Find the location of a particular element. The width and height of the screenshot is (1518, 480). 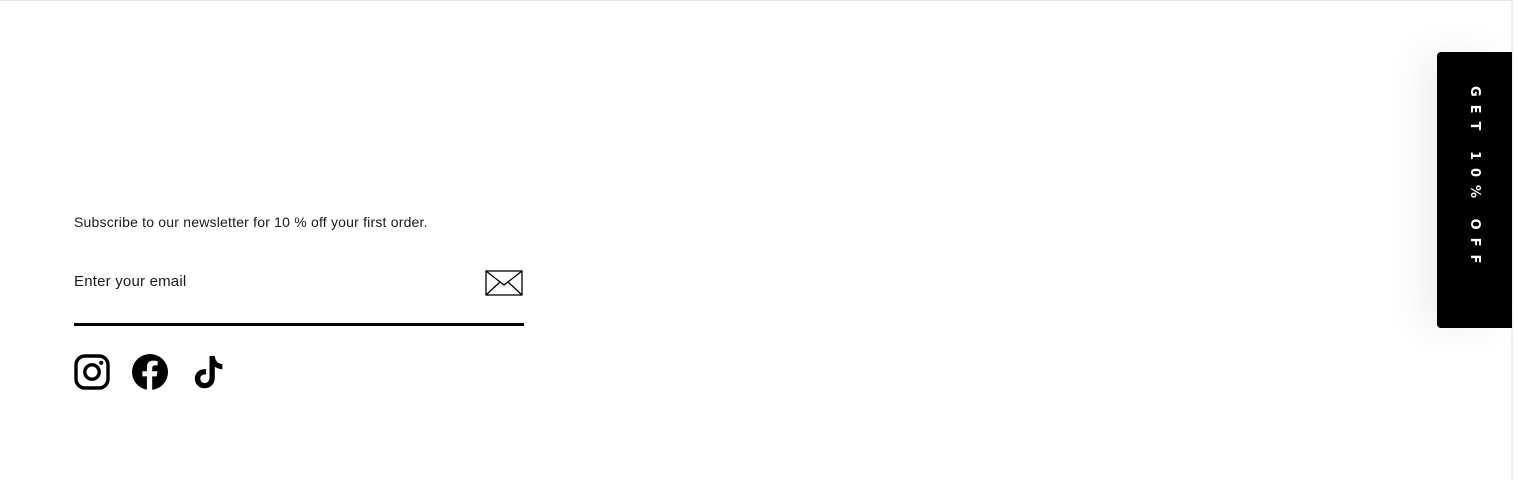

envelope-icon is located at coordinates (504, 283).